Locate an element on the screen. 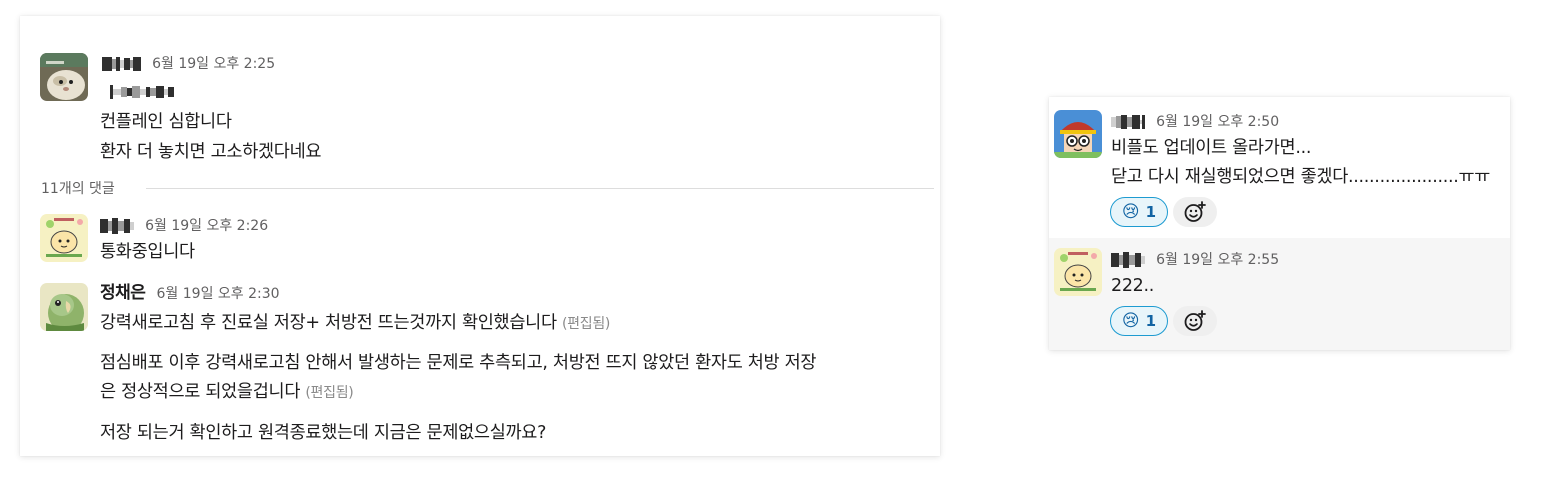 Image resolution: width=1564 pixels, height=486 pixels. avatar-parrot is located at coordinates (64, 307).